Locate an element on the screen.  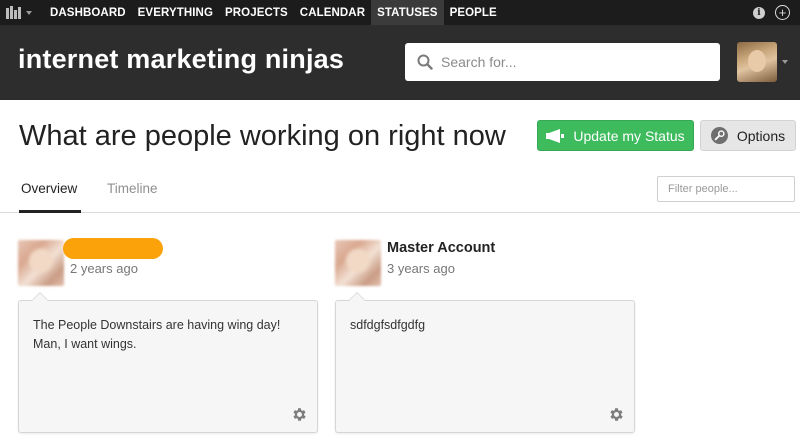
redacted-name is located at coordinates (113, 248).